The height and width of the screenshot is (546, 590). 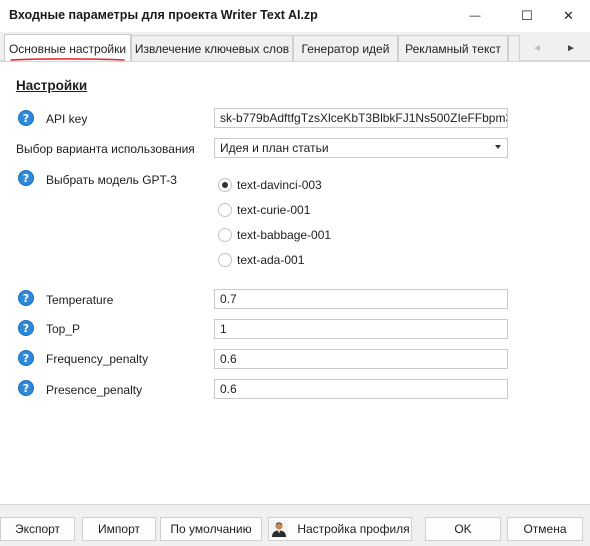 I want to click on tab-keyword-extraction: Извлечение ключевых слов, so click(x=212, y=48).